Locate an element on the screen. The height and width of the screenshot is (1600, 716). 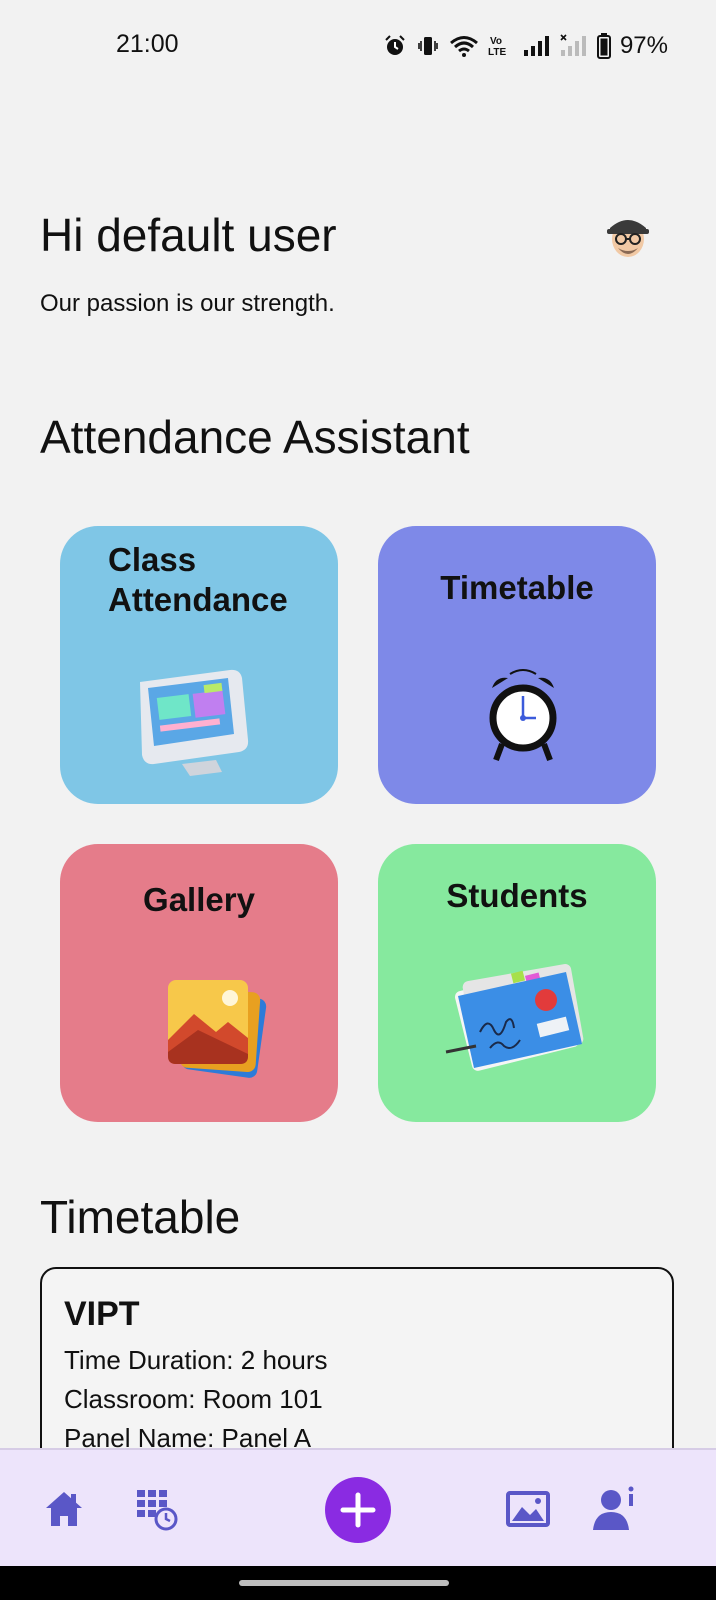
alarm-clock-icon is located at coordinates (523, 717).